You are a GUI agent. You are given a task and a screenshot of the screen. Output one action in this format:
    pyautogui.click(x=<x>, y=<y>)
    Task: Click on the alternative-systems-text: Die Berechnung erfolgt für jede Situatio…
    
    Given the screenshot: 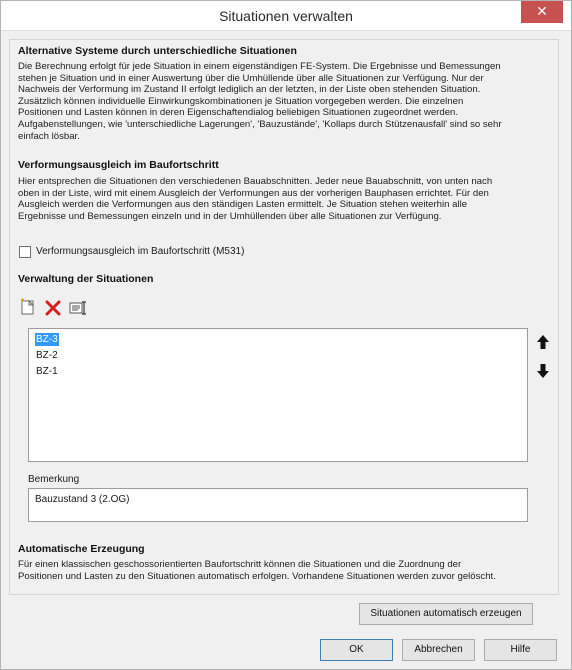 What is the action you would take?
    pyautogui.click(x=284, y=101)
    